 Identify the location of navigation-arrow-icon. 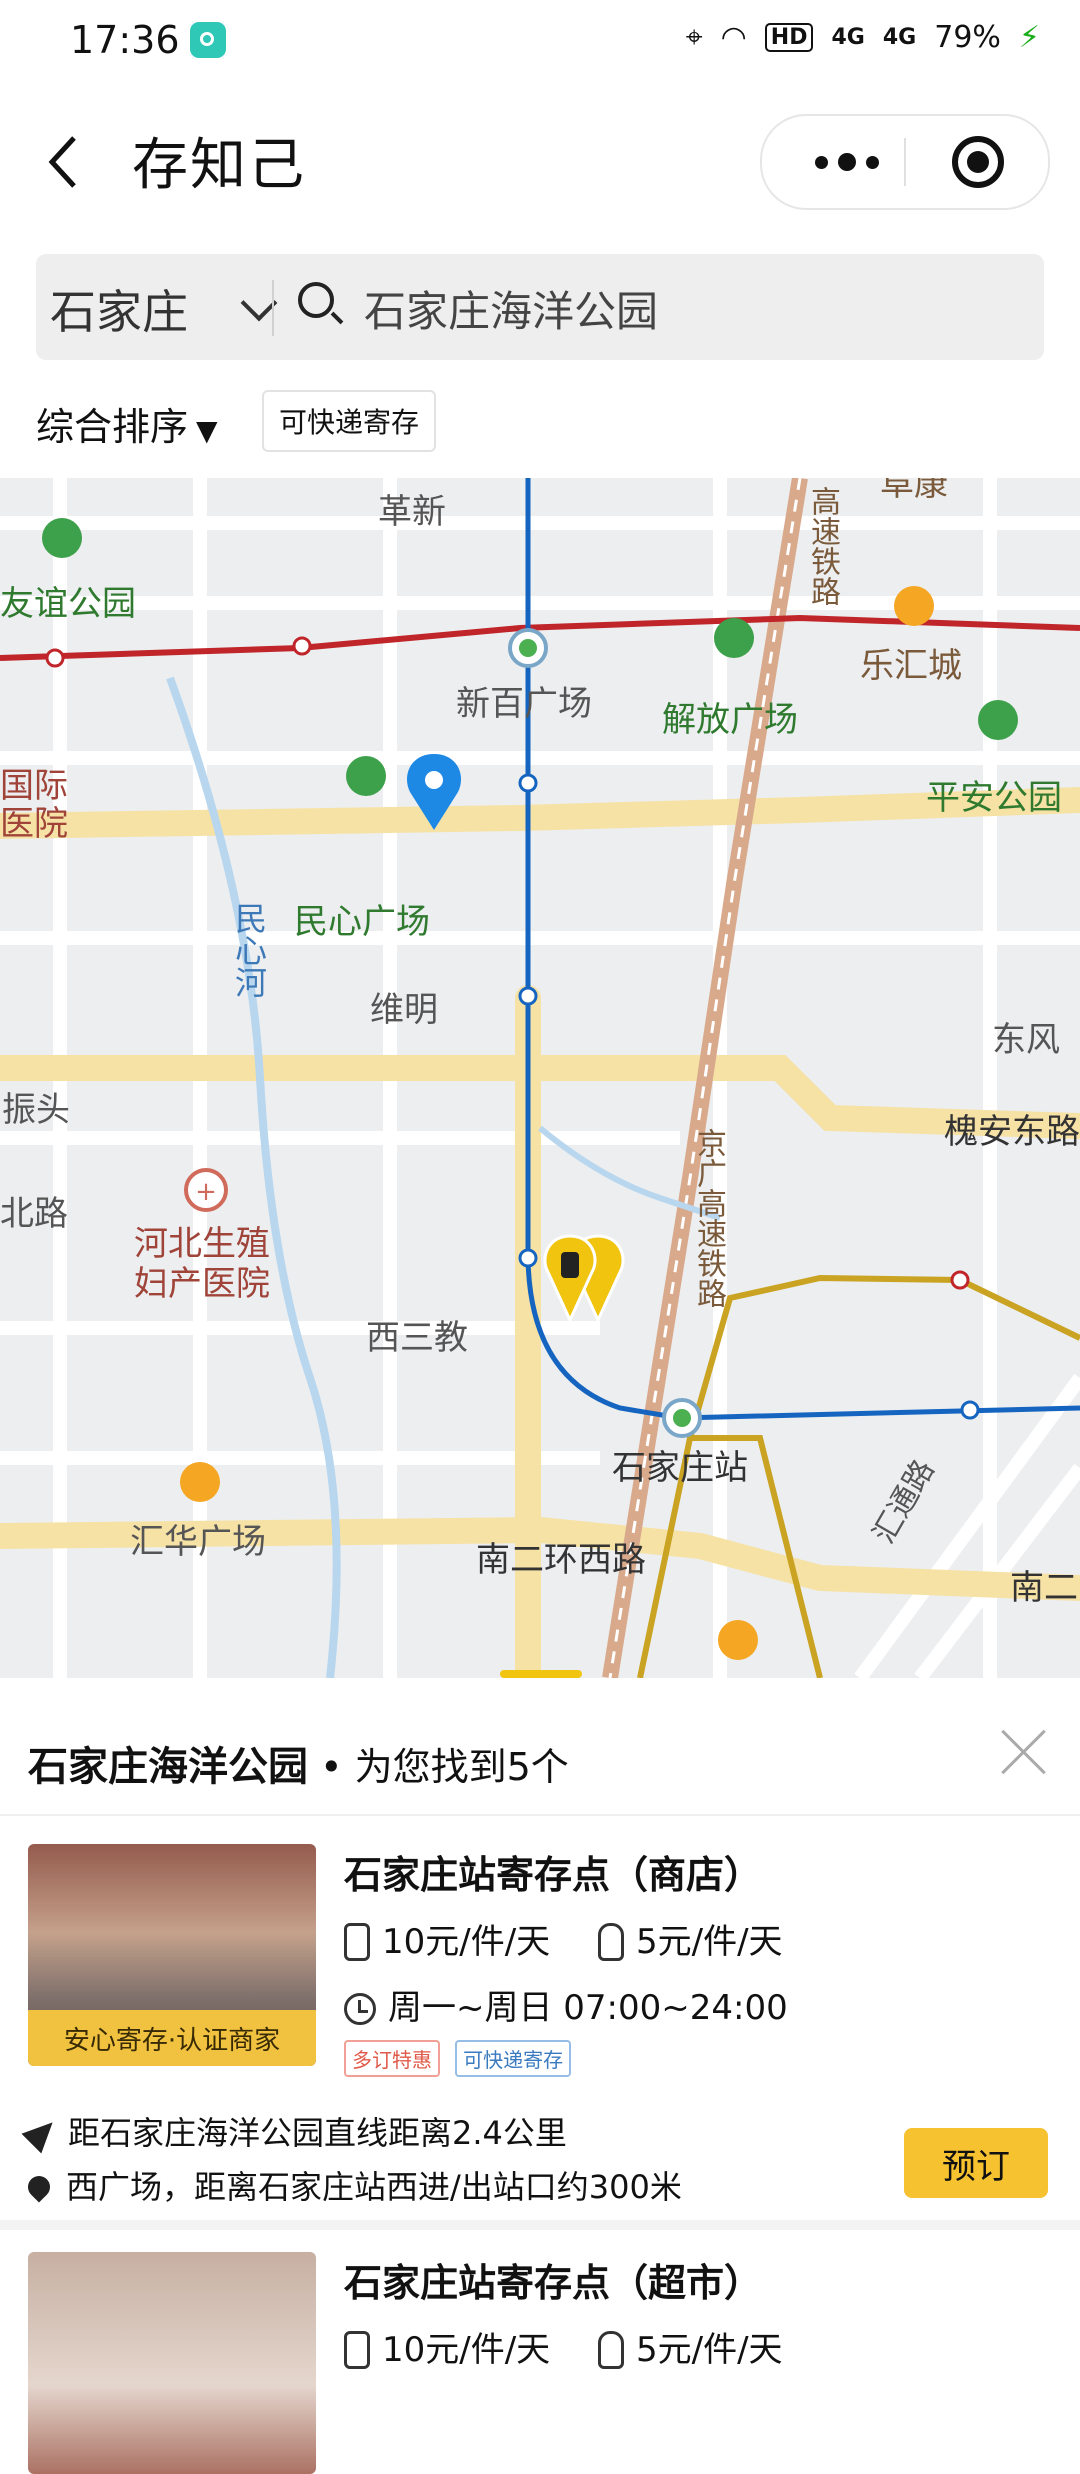
(42, 2133).